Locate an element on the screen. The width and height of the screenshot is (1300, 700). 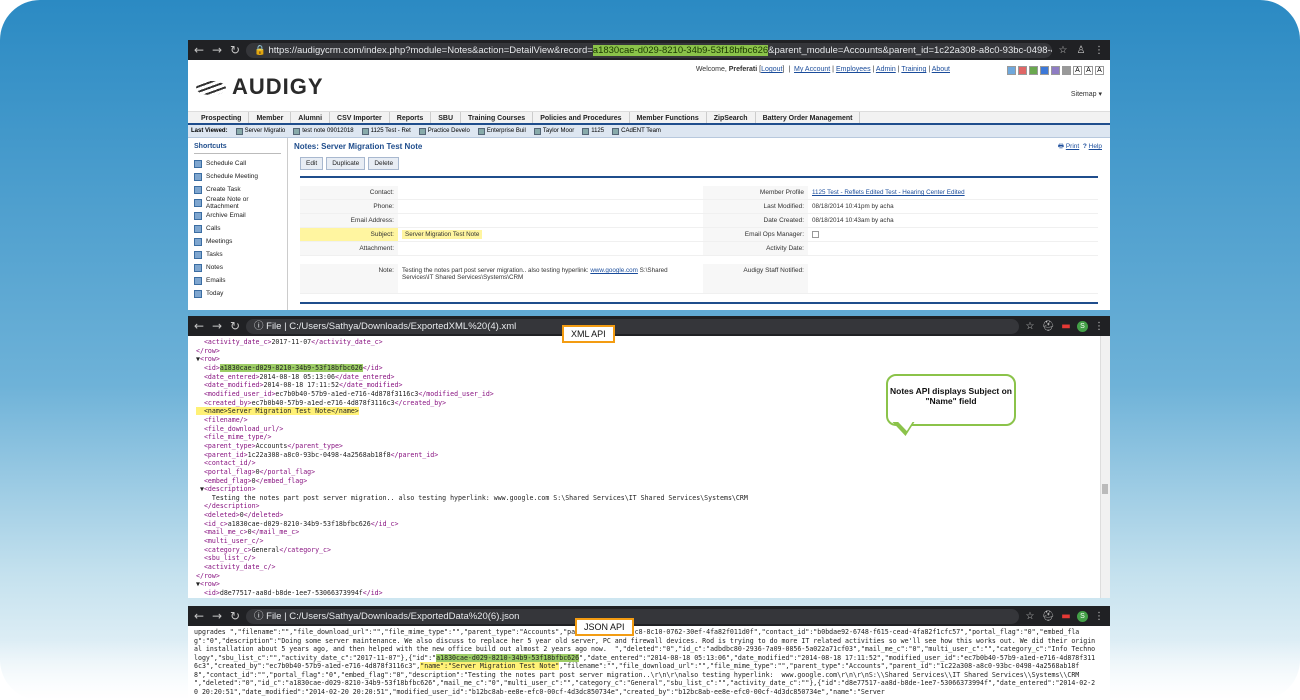
notes-icon is located at coordinates (198, 267).